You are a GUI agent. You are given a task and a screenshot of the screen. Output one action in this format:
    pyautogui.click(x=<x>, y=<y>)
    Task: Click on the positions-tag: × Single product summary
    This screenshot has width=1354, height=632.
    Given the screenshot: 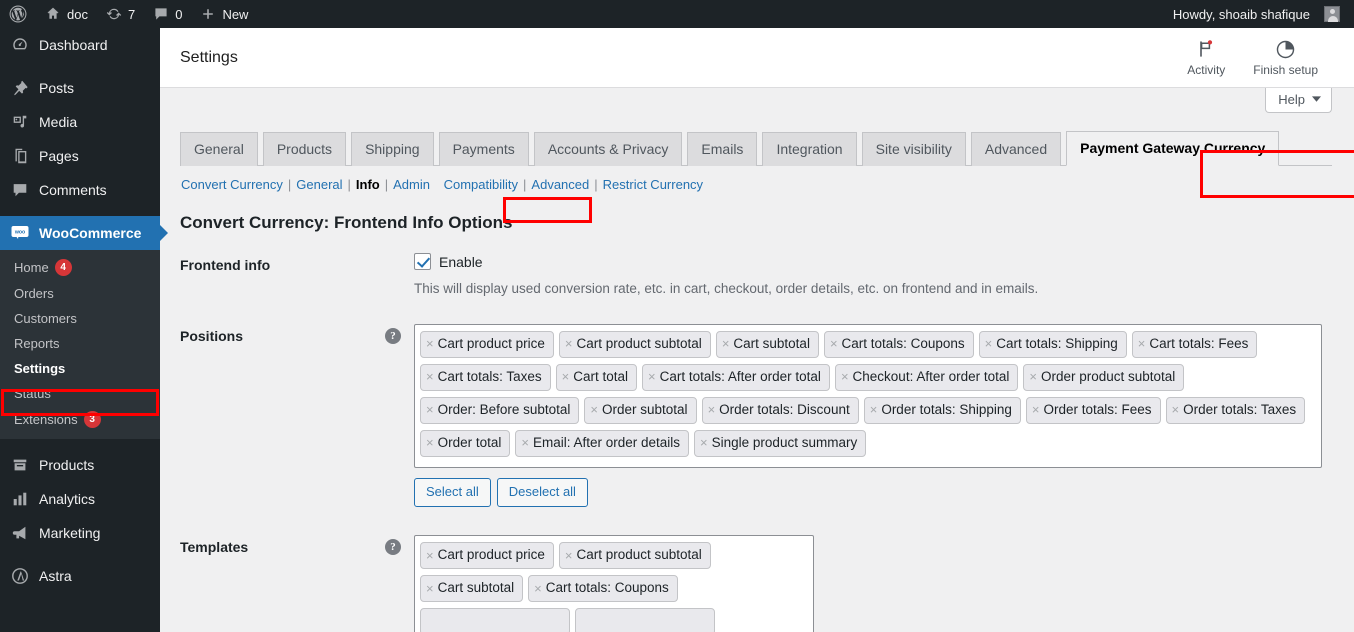 What is the action you would take?
    pyautogui.click(x=780, y=443)
    